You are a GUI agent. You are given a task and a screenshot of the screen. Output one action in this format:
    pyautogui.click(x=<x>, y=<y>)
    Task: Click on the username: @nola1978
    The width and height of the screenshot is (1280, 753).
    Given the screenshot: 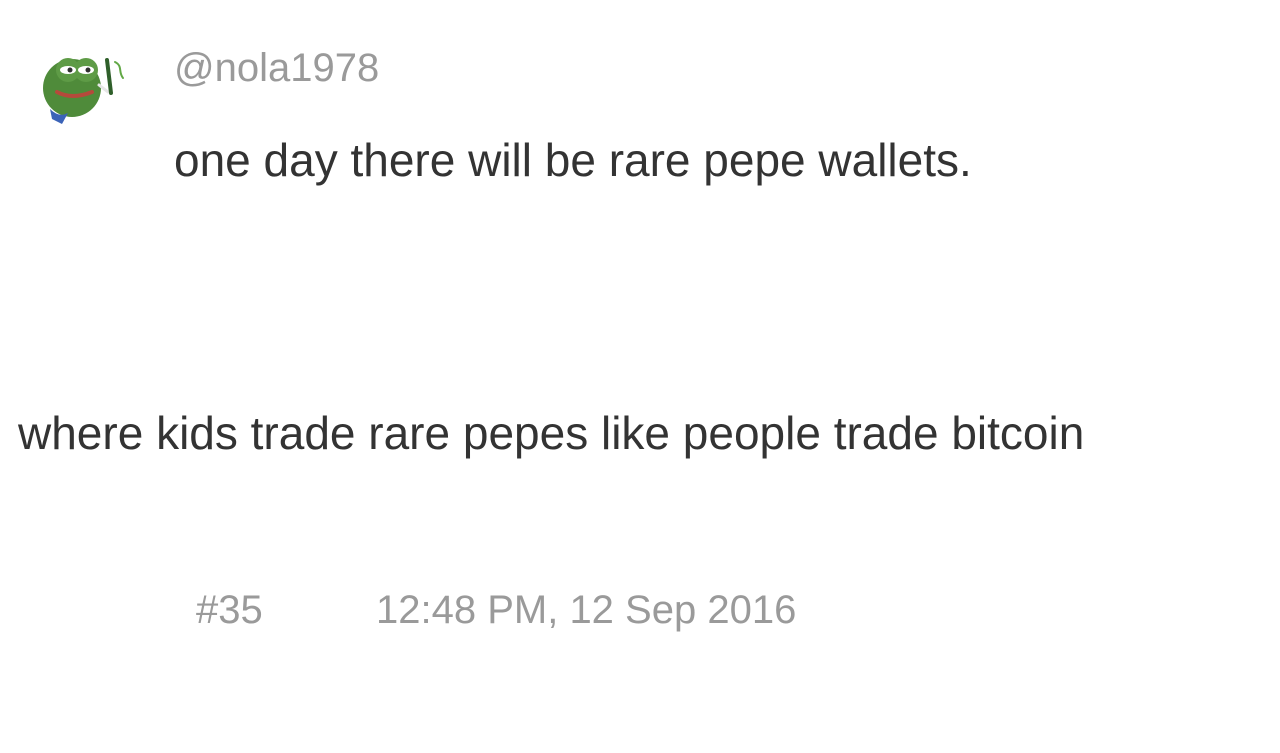 What is the action you would take?
    pyautogui.click(x=276, y=68)
    